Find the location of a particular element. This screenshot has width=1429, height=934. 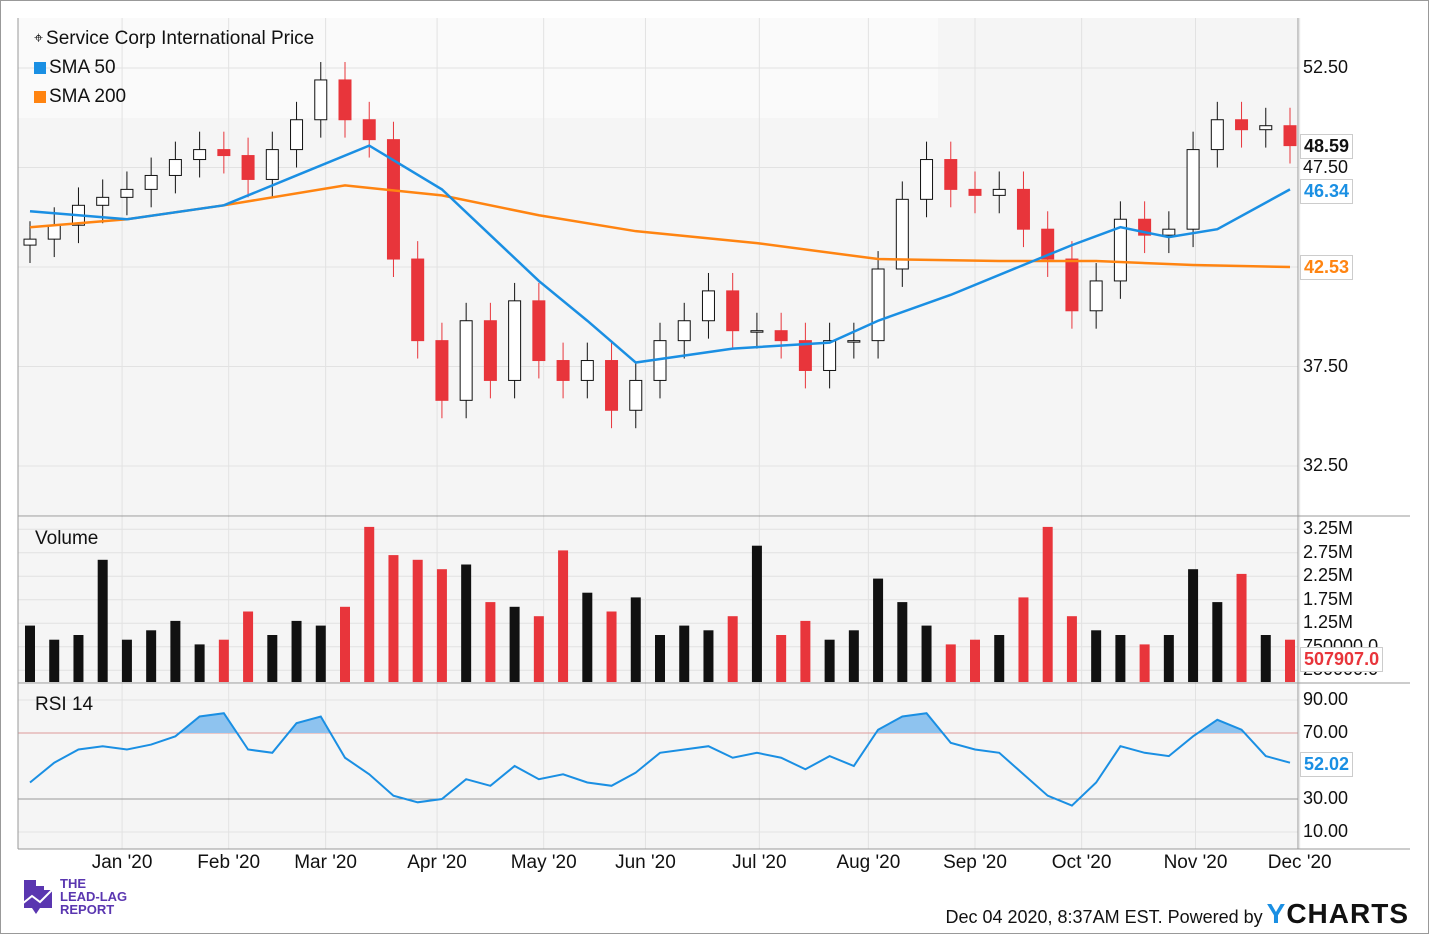

legend-sma50: SMA 50 is located at coordinates (75, 68).